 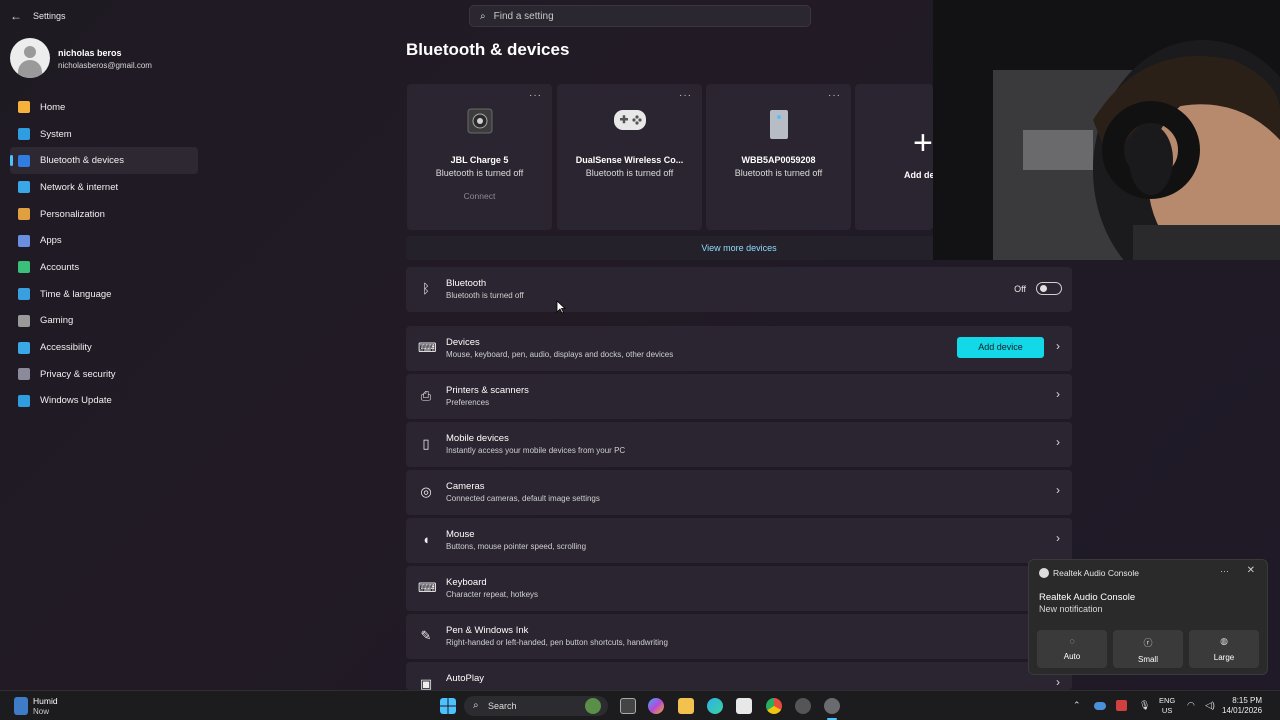 I want to click on row-title: Bluetooth, so click(x=466, y=283).